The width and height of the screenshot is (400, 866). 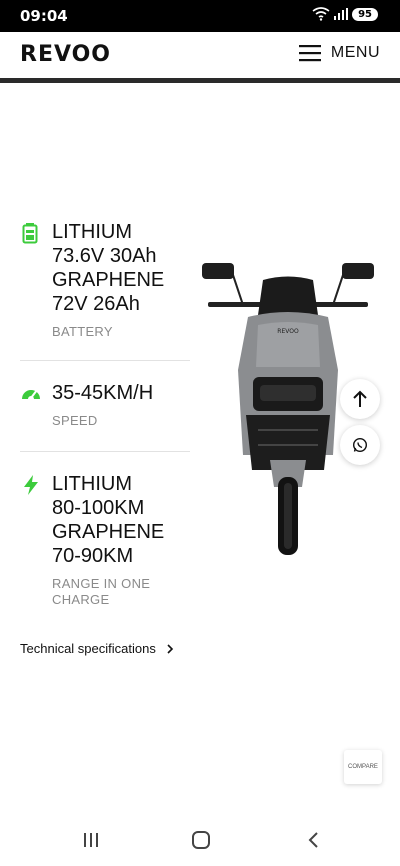 What do you see at coordinates (82, 331) in the screenshot?
I see `battery-caption: BATTERY` at bounding box center [82, 331].